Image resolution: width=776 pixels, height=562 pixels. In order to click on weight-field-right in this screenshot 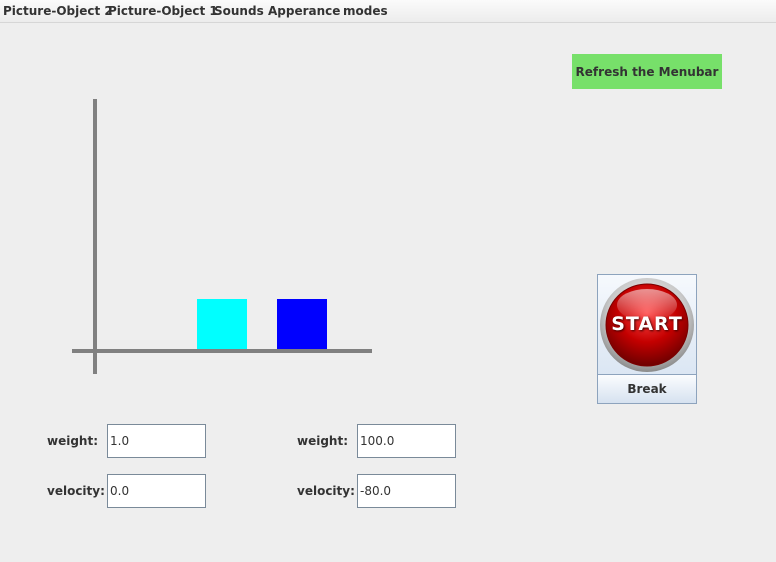, I will do `click(406, 441)`.